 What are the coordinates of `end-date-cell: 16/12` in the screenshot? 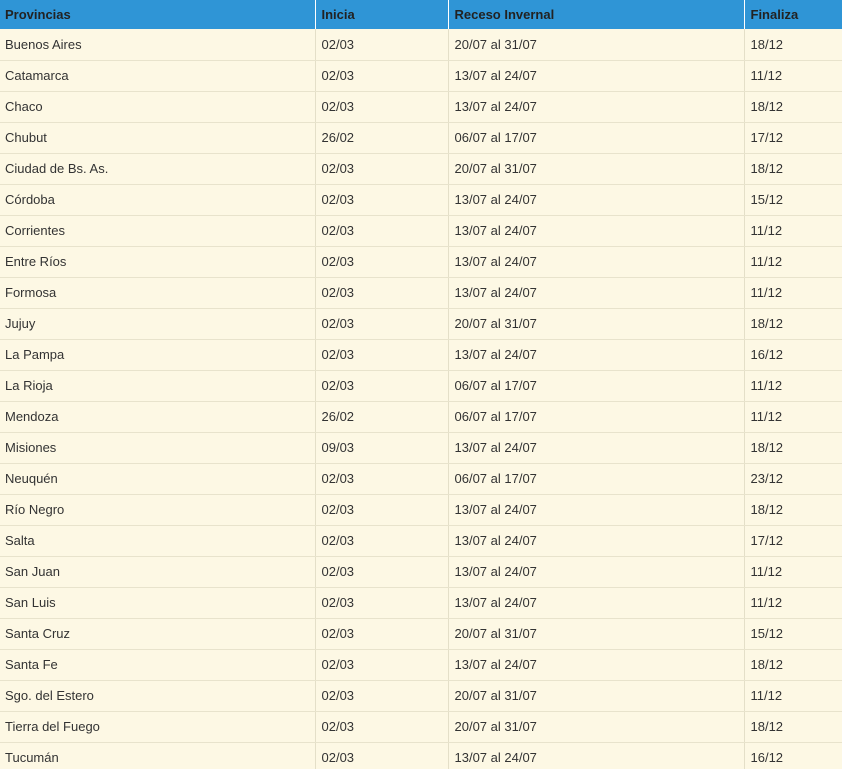 It's located at (793, 755).